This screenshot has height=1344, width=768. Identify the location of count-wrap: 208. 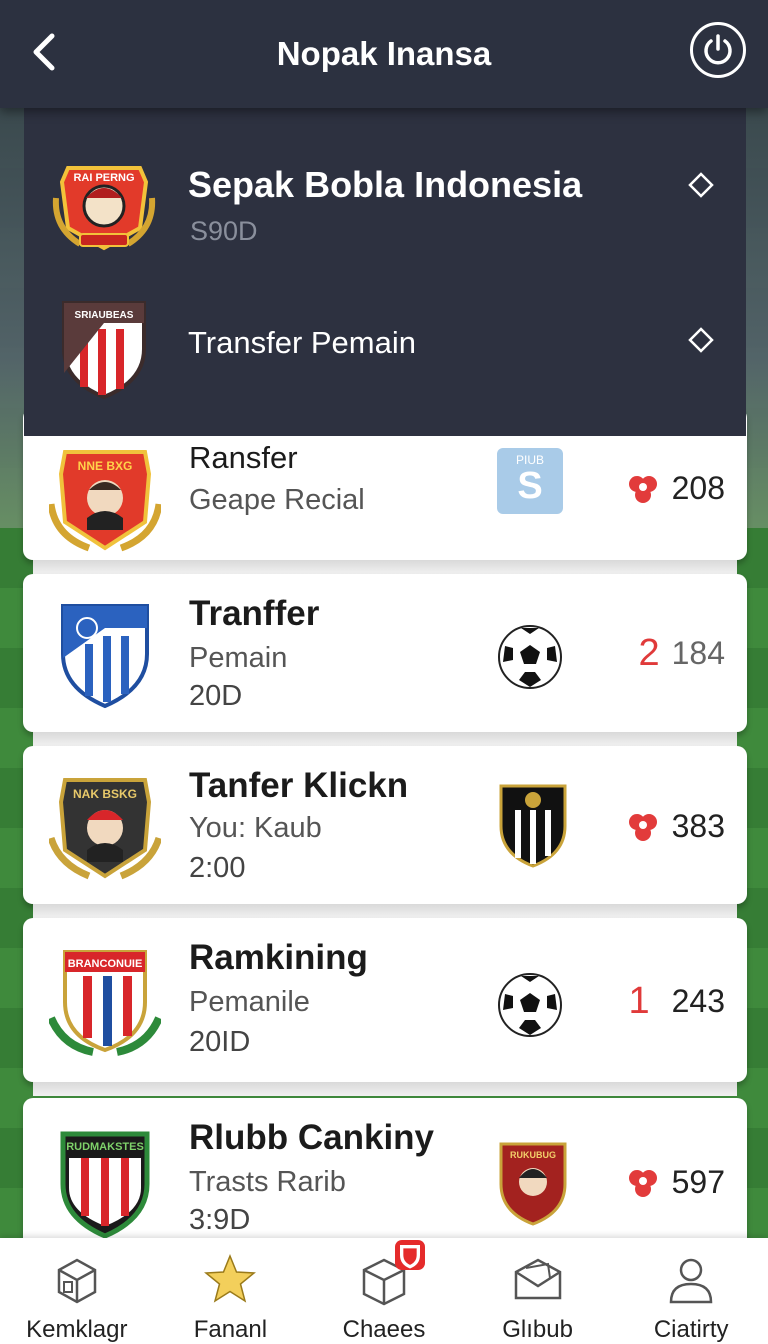
(675, 488).